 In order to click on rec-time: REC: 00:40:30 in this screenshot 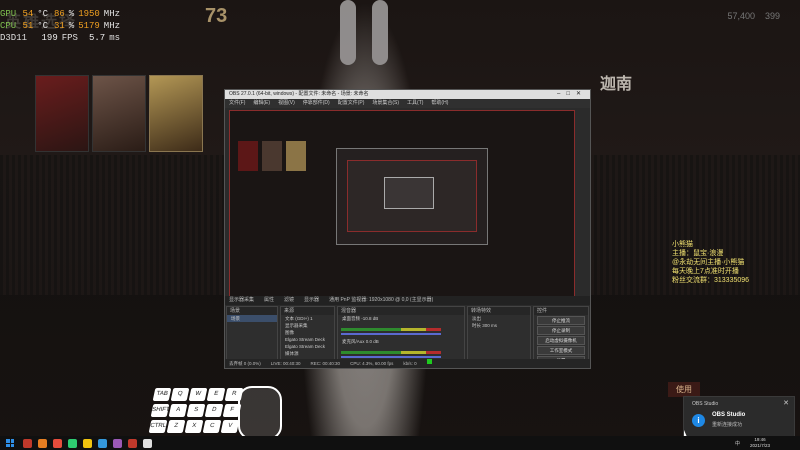, I will do `click(325, 363)`.